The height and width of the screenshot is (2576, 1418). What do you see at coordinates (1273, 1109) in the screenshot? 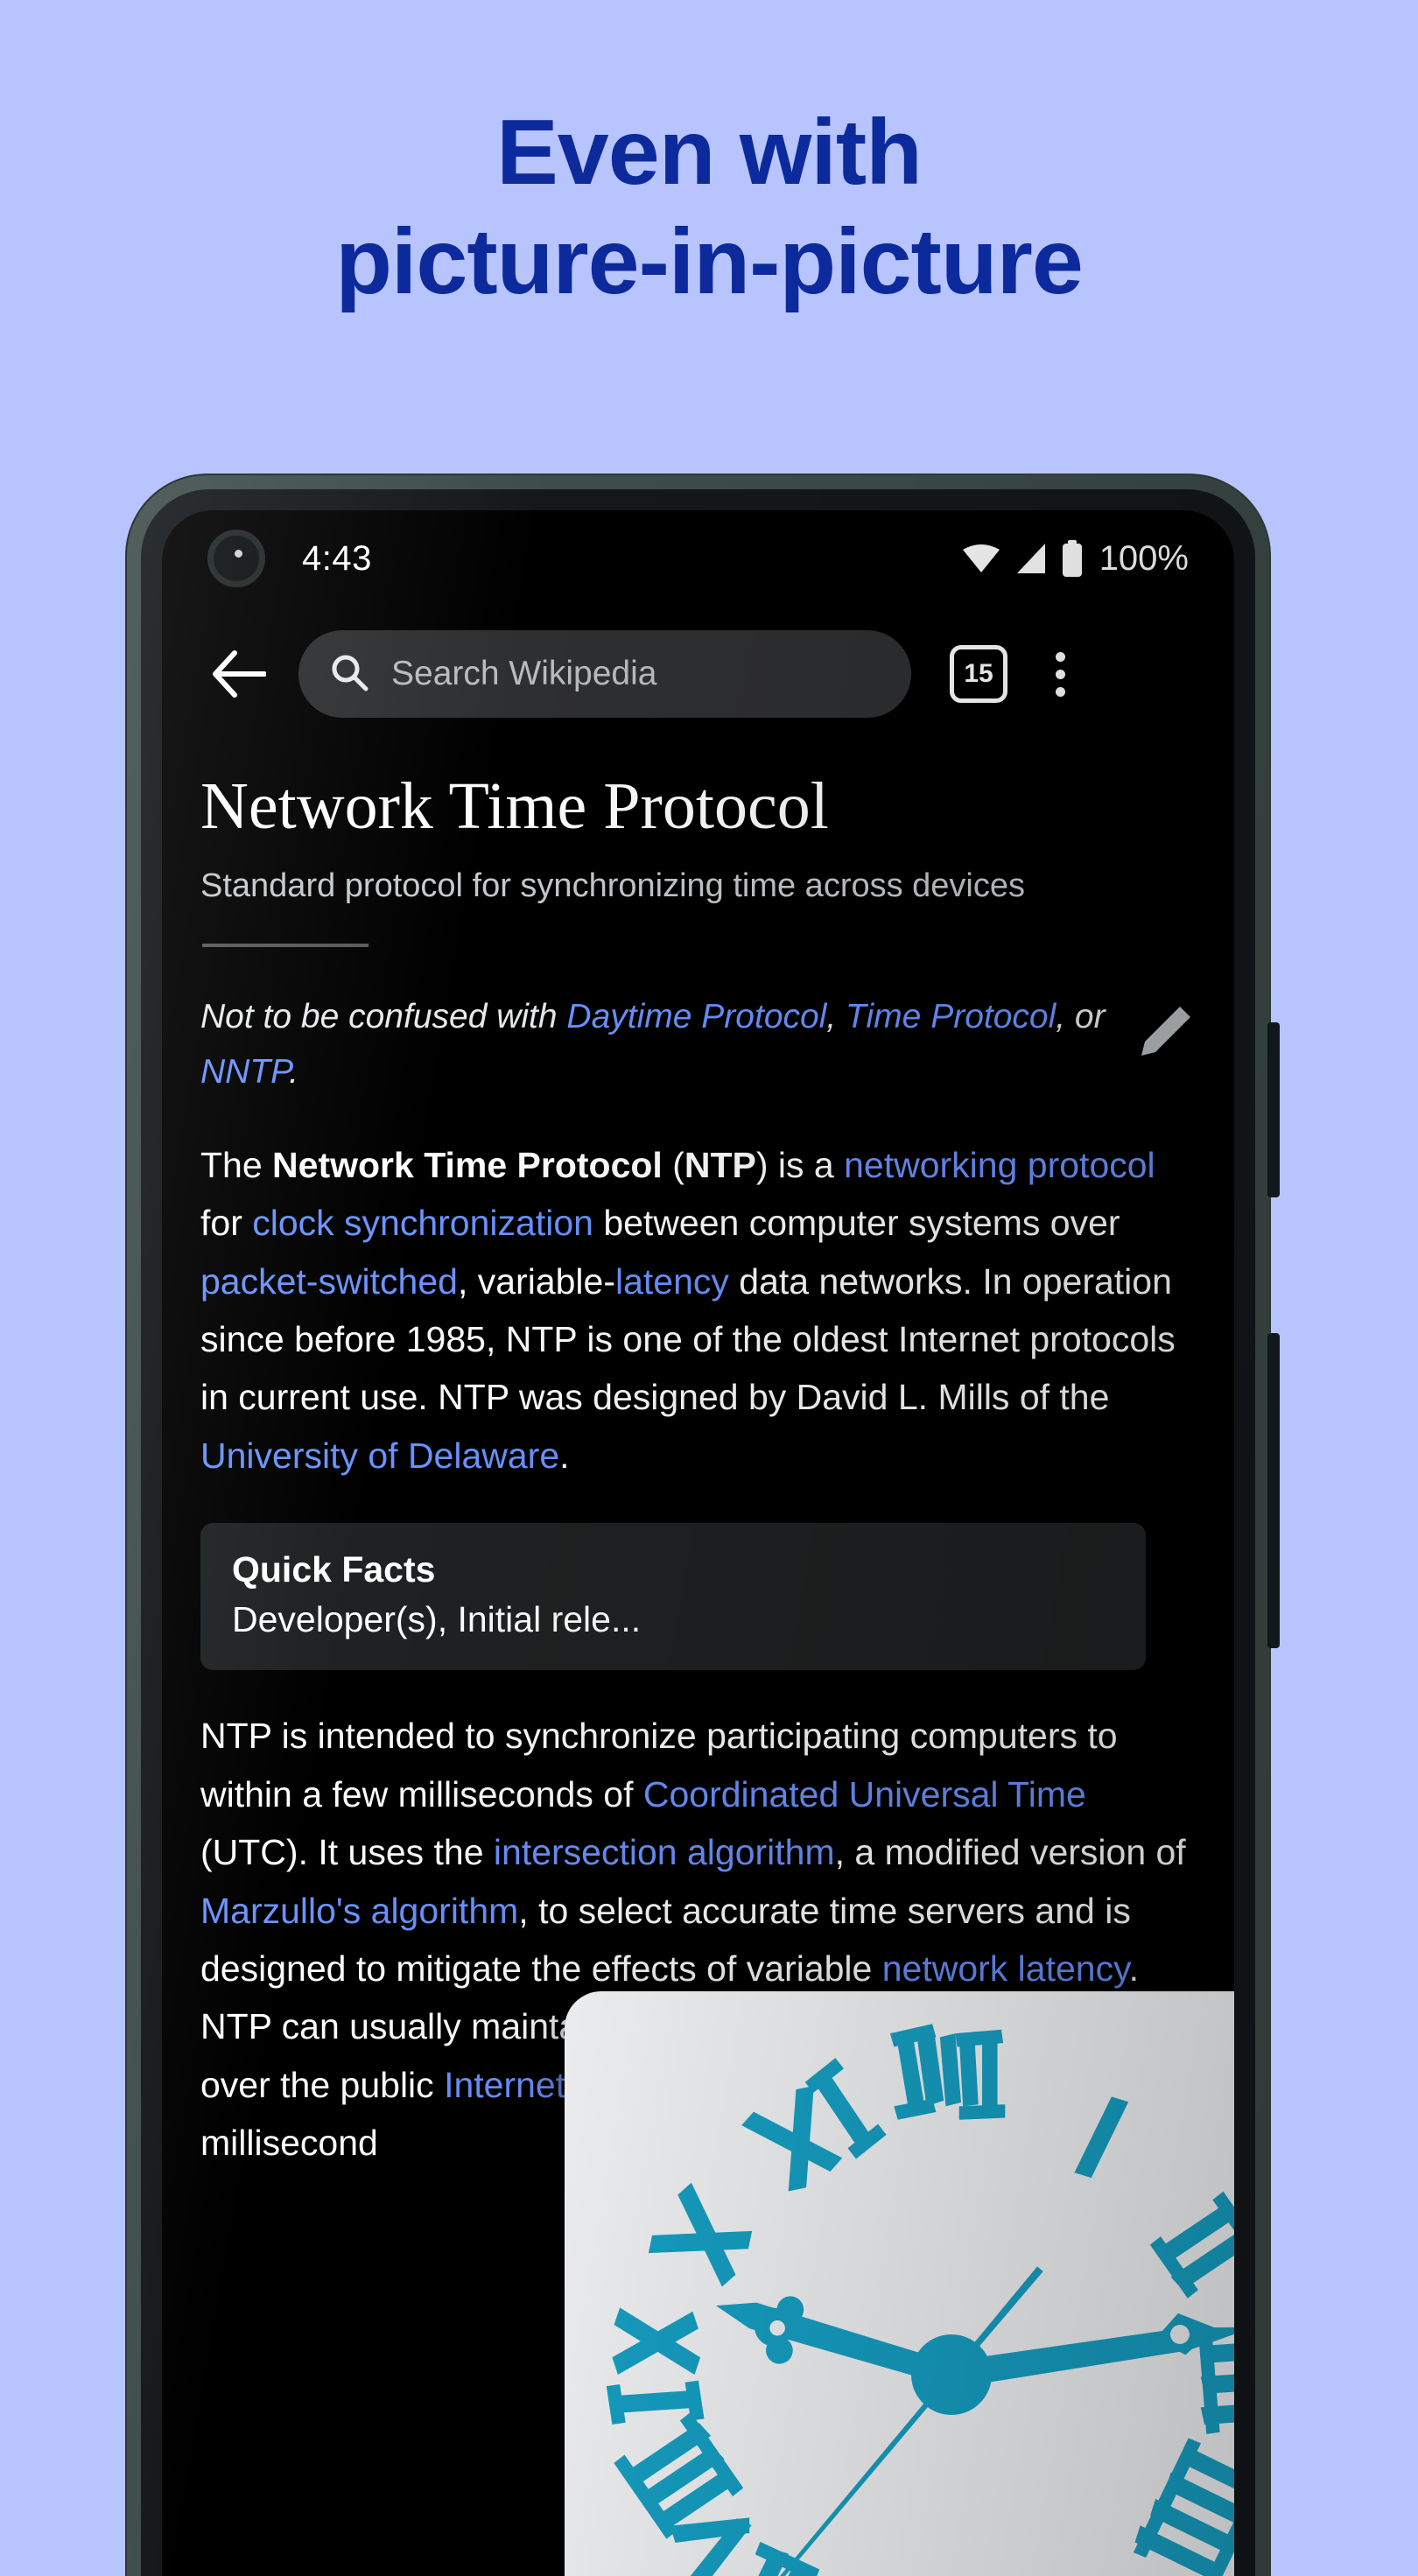
I see `volume-button` at bounding box center [1273, 1109].